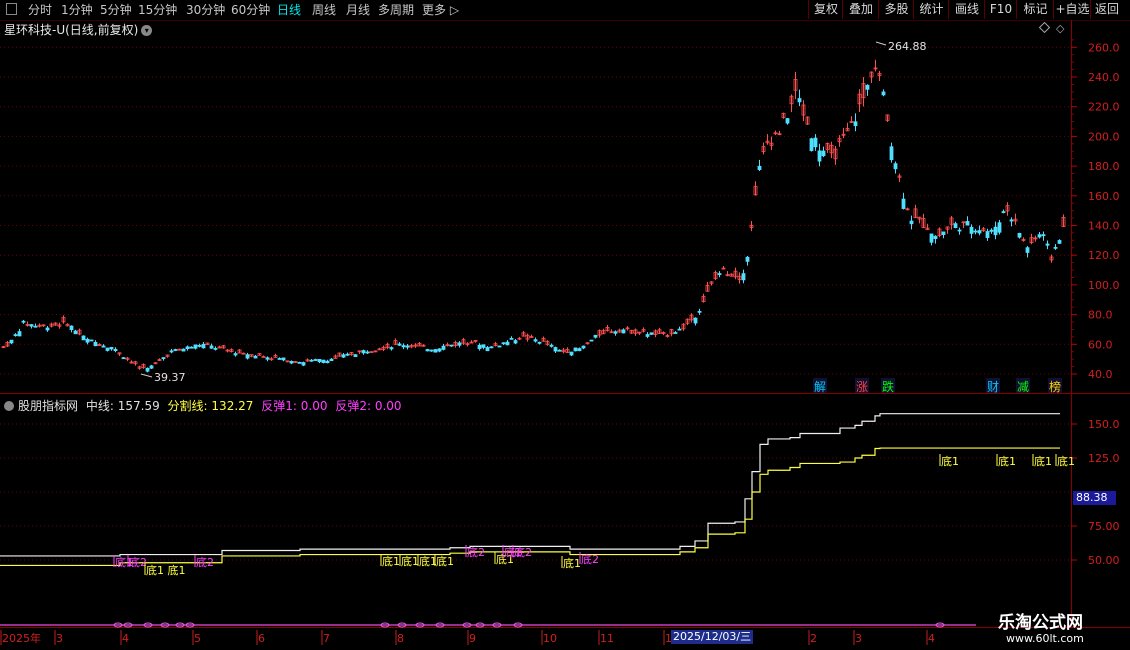  I want to click on period-tab-4: 30分钟, so click(205, 10).